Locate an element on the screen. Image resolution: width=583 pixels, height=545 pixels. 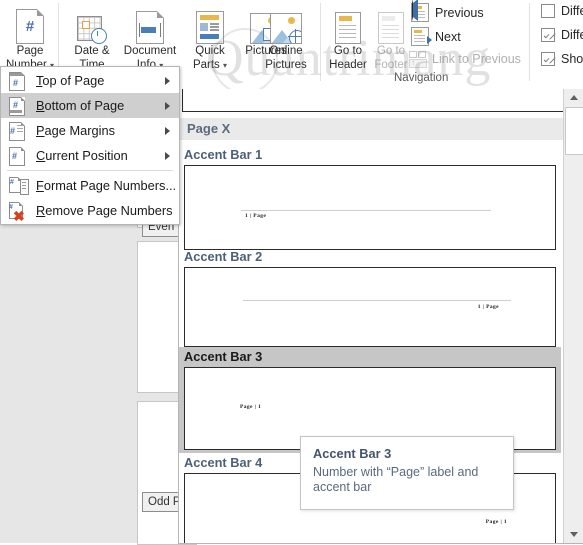
menu-item-remove-page-numbers: # ✖ Remove Page Numbers is located at coordinates (90, 210).